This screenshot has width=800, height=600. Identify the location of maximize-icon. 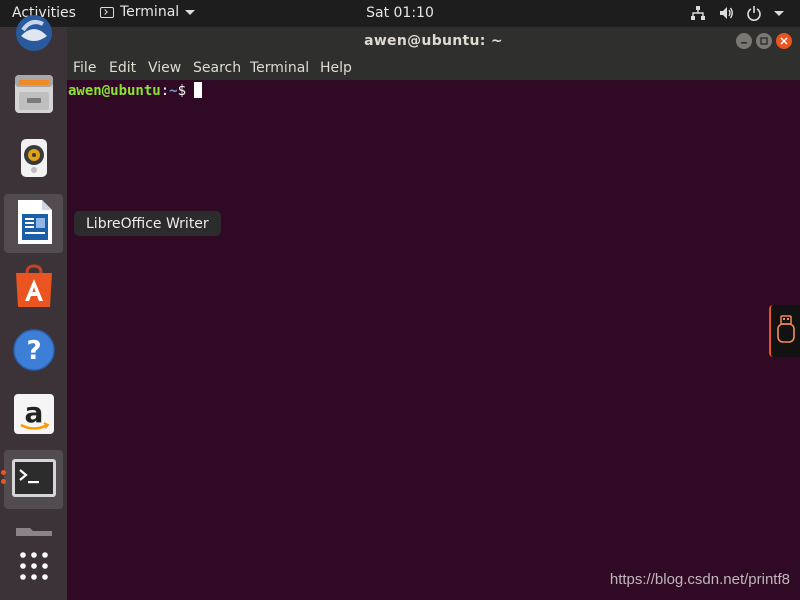
(764, 41).